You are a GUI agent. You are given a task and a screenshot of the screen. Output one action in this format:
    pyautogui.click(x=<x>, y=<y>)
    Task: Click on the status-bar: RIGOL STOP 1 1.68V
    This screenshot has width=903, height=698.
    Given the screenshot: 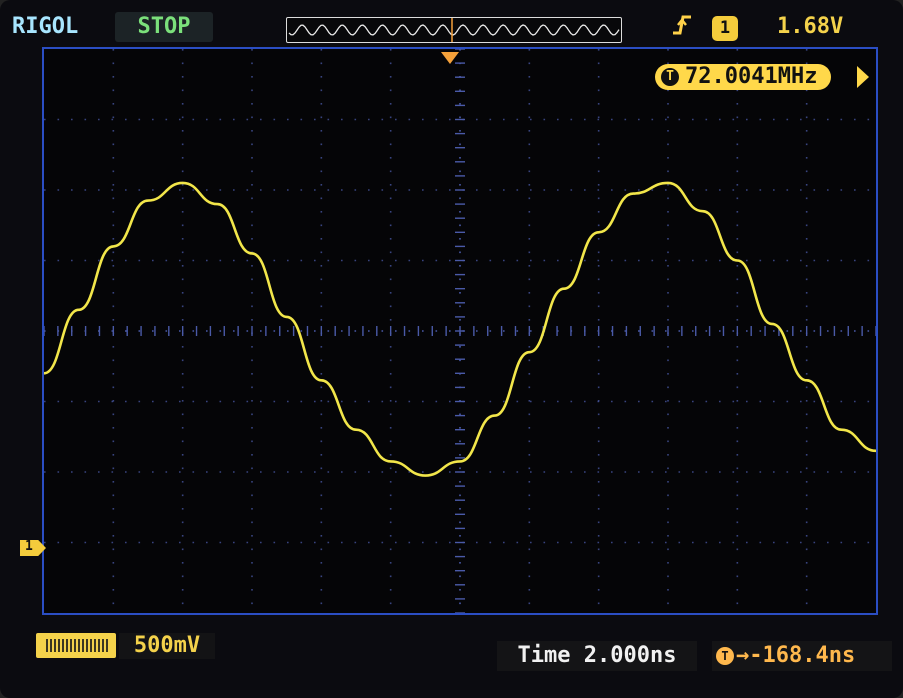 What is the action you would take?
    pyautogui.click(x=451, y=25)
    